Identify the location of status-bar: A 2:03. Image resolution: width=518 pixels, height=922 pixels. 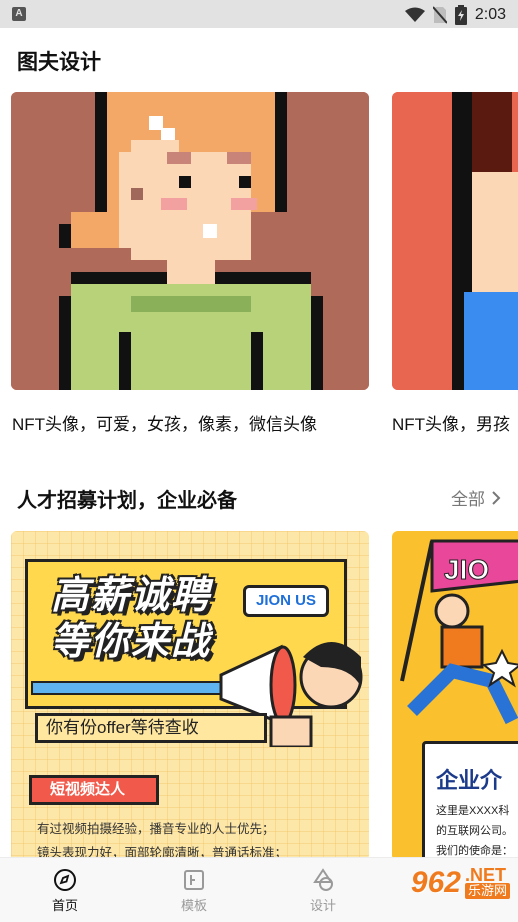
(259, 14).